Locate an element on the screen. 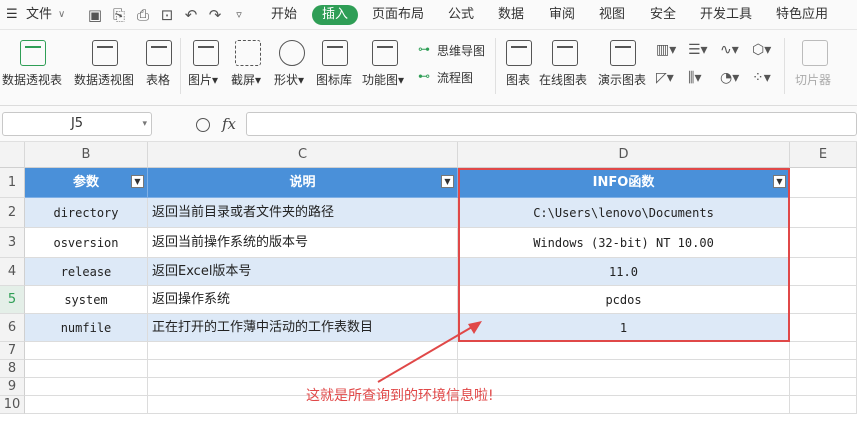 This screenshot has width=857, height=432. table-header-cell: 说明 ▼ is located at coordinates (303, 183).